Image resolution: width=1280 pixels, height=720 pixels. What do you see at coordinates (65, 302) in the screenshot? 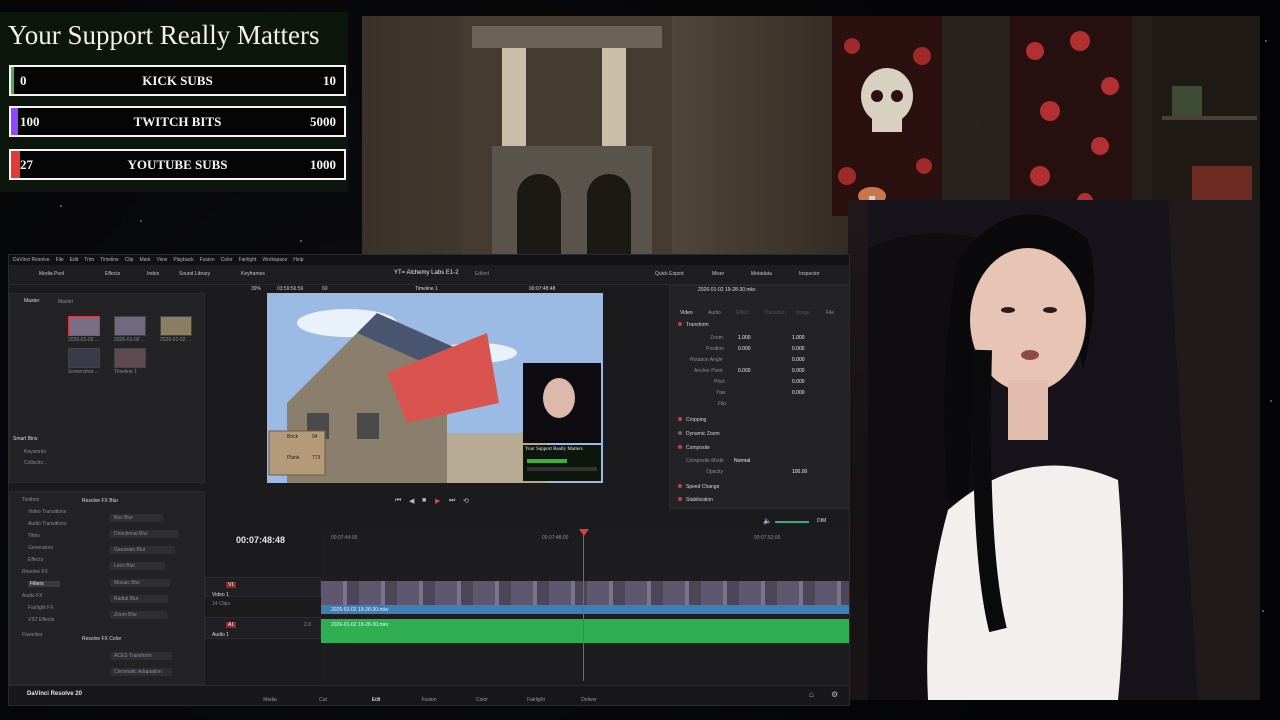
I see `tab-master: Master` at bounding box center [65, 302].